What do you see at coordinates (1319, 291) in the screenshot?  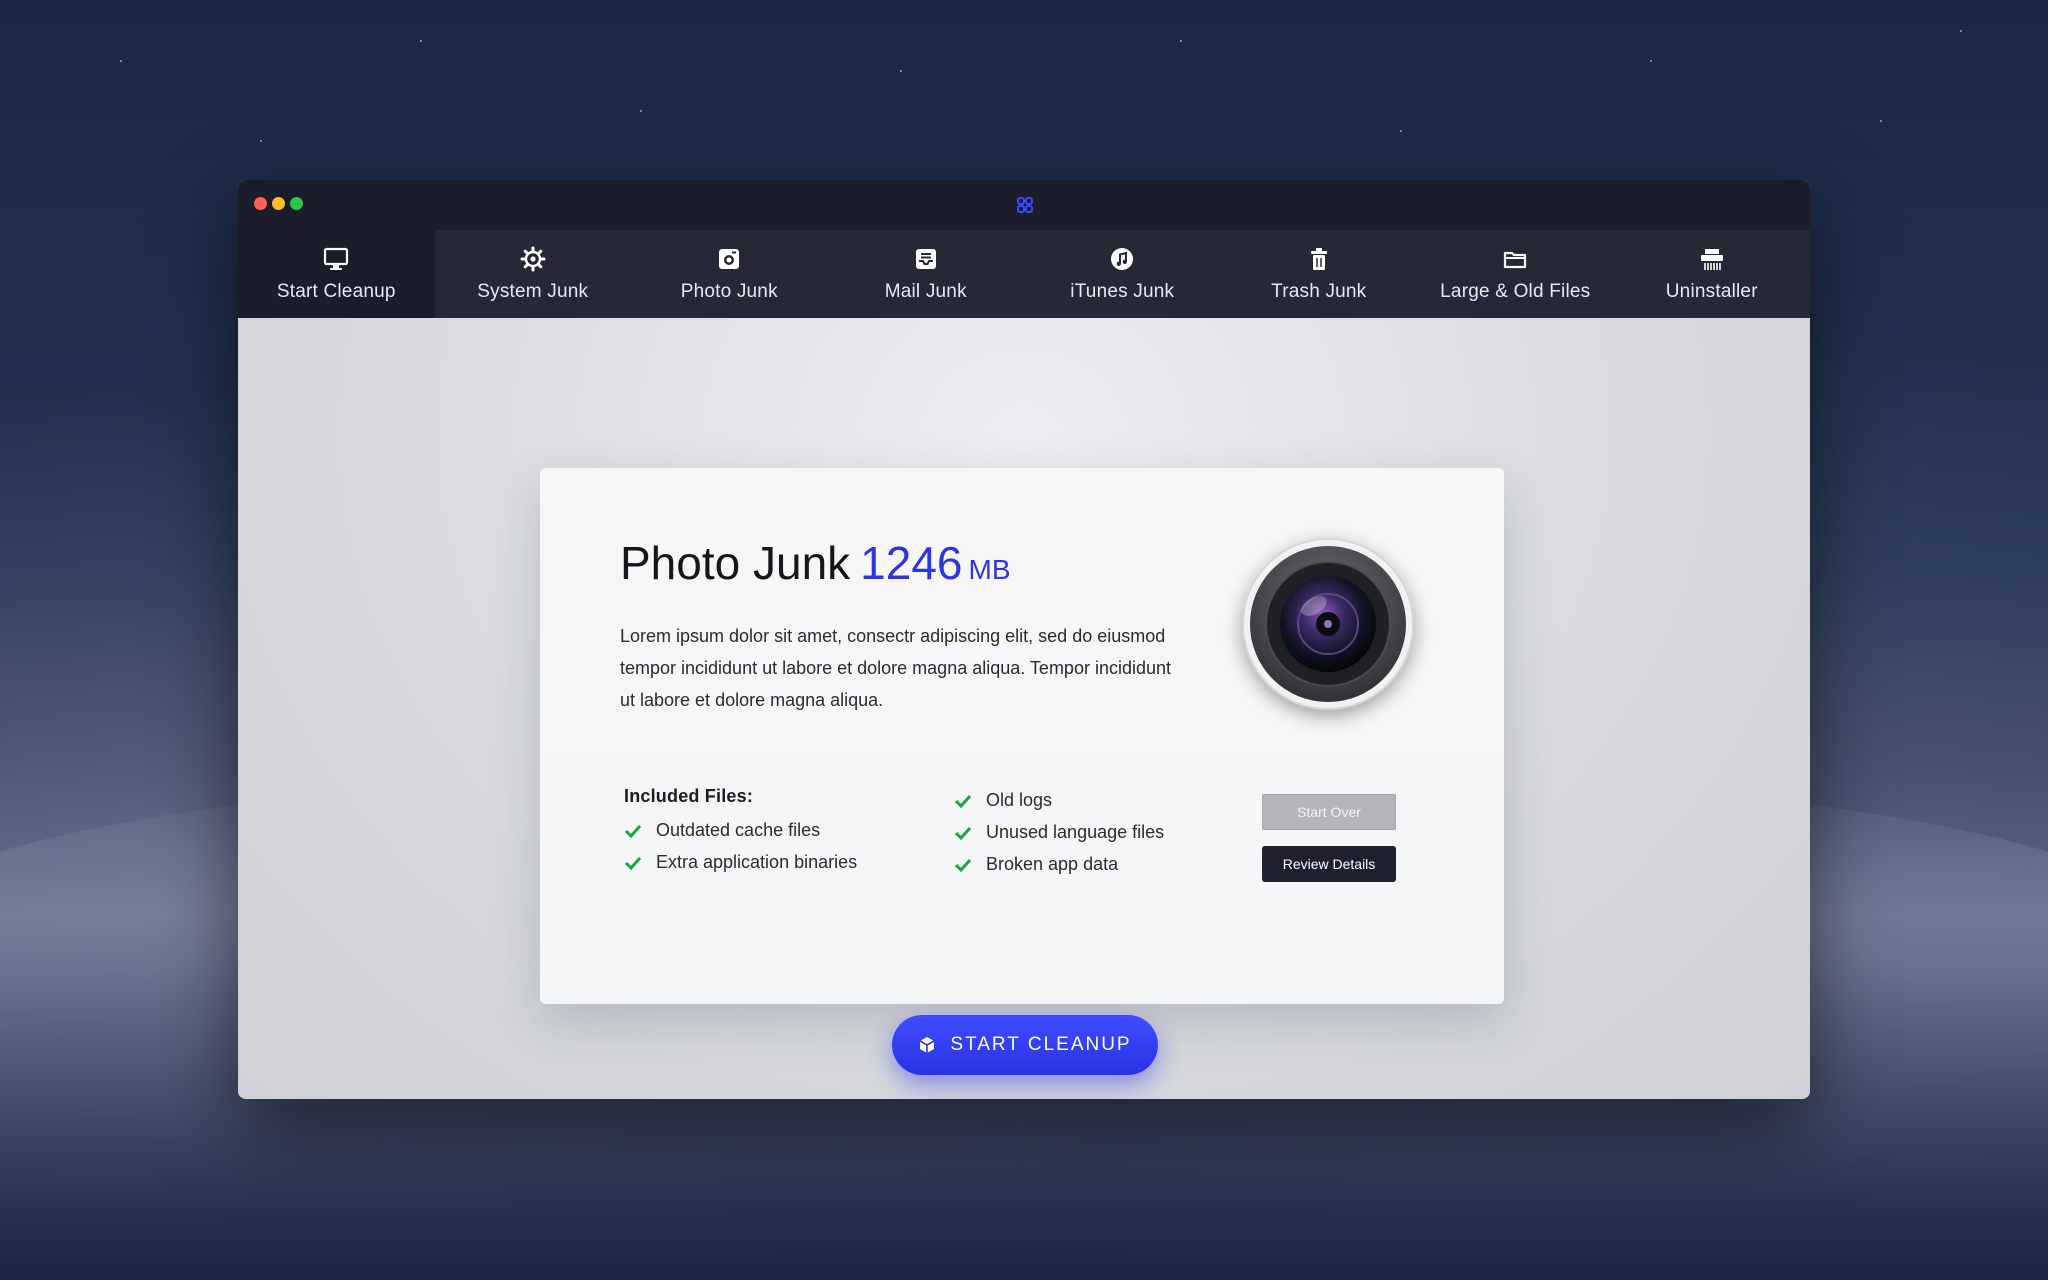 I see `nav-label: Trash Junk` at bounding box center [1319, 291].